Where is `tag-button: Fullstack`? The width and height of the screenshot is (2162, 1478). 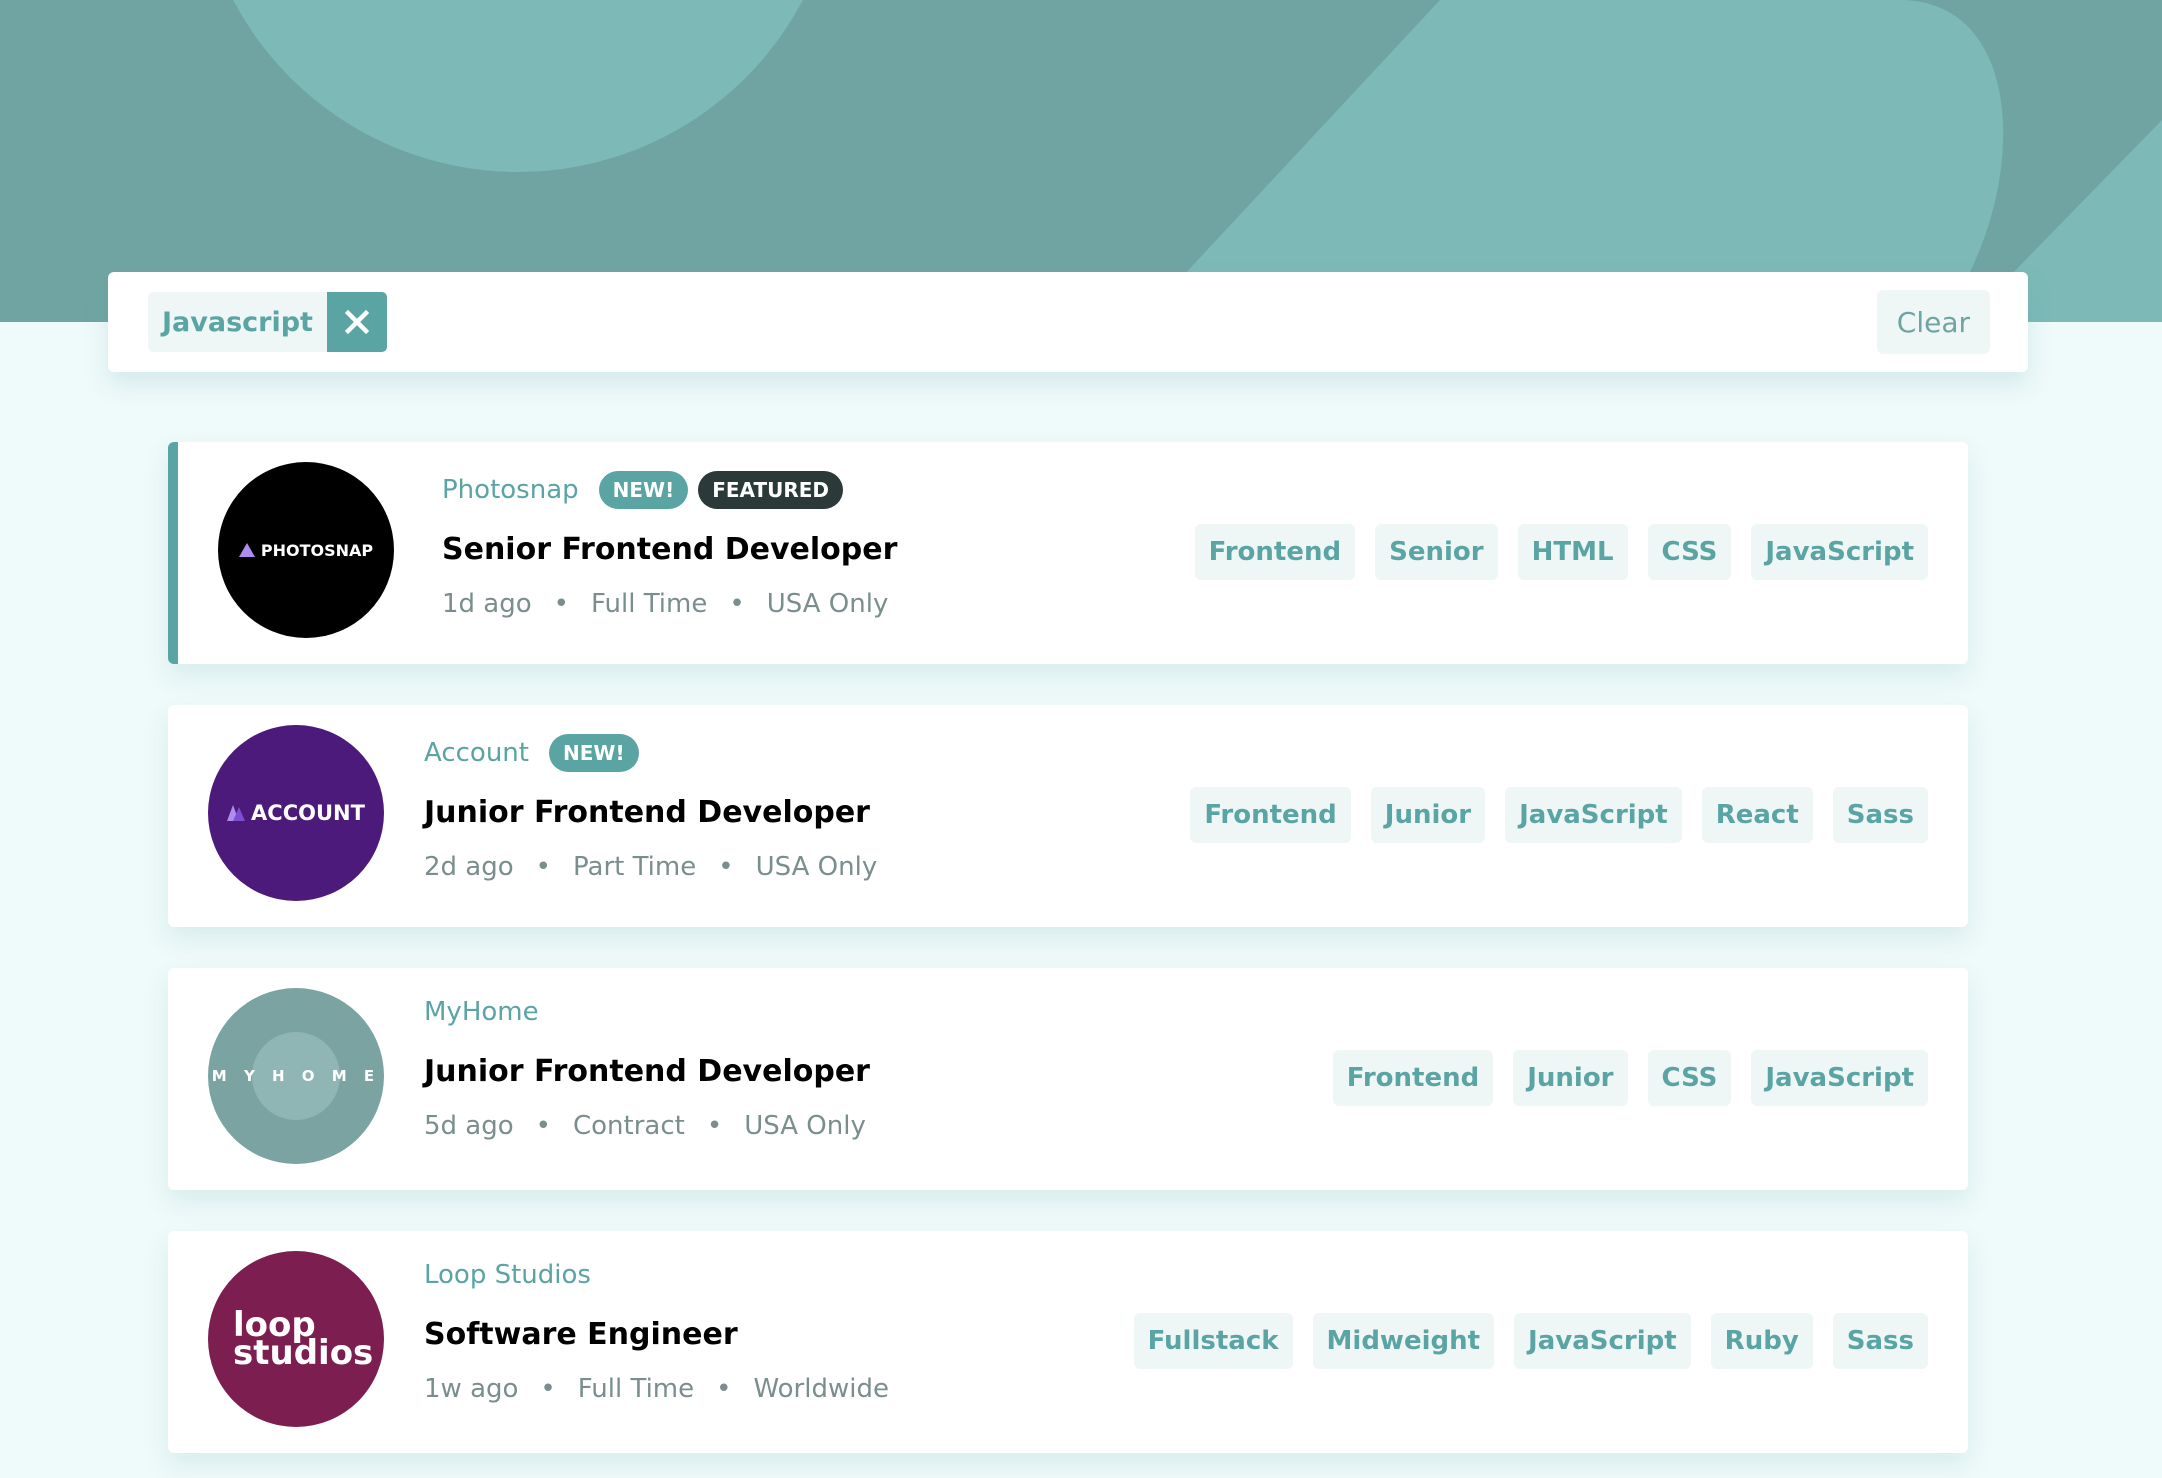
tag-button: Fullstack is located at coordinates (1213, 1341).